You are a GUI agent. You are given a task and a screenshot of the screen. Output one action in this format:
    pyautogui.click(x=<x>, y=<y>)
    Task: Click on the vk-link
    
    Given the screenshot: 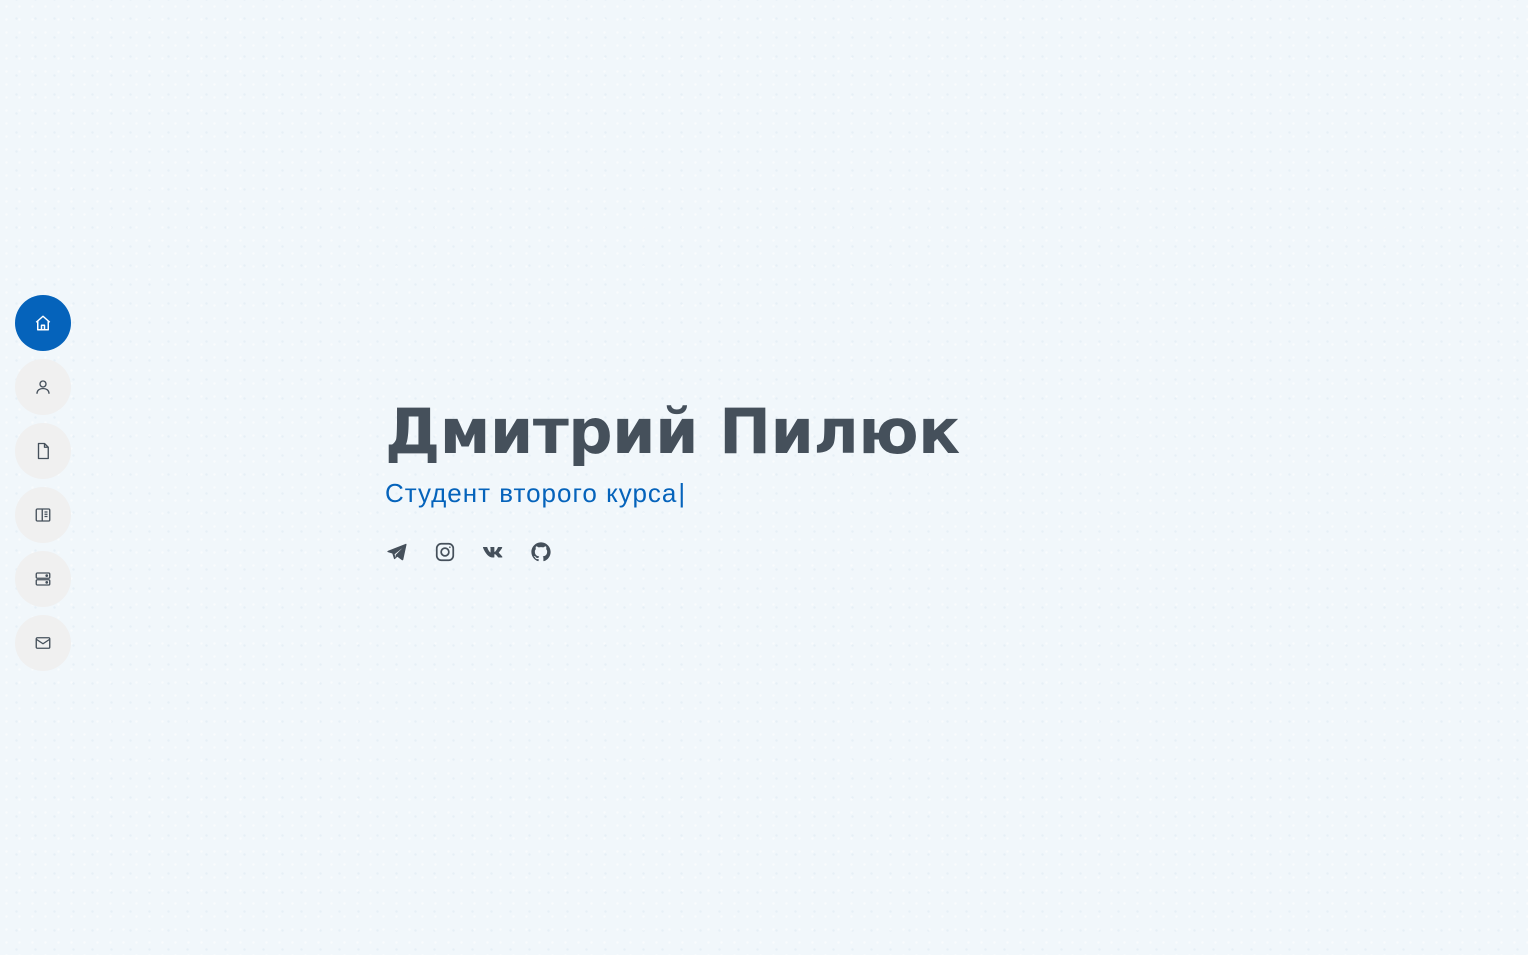 What is the action you would take?
    pyautogui.click(x=493, y=552)
    